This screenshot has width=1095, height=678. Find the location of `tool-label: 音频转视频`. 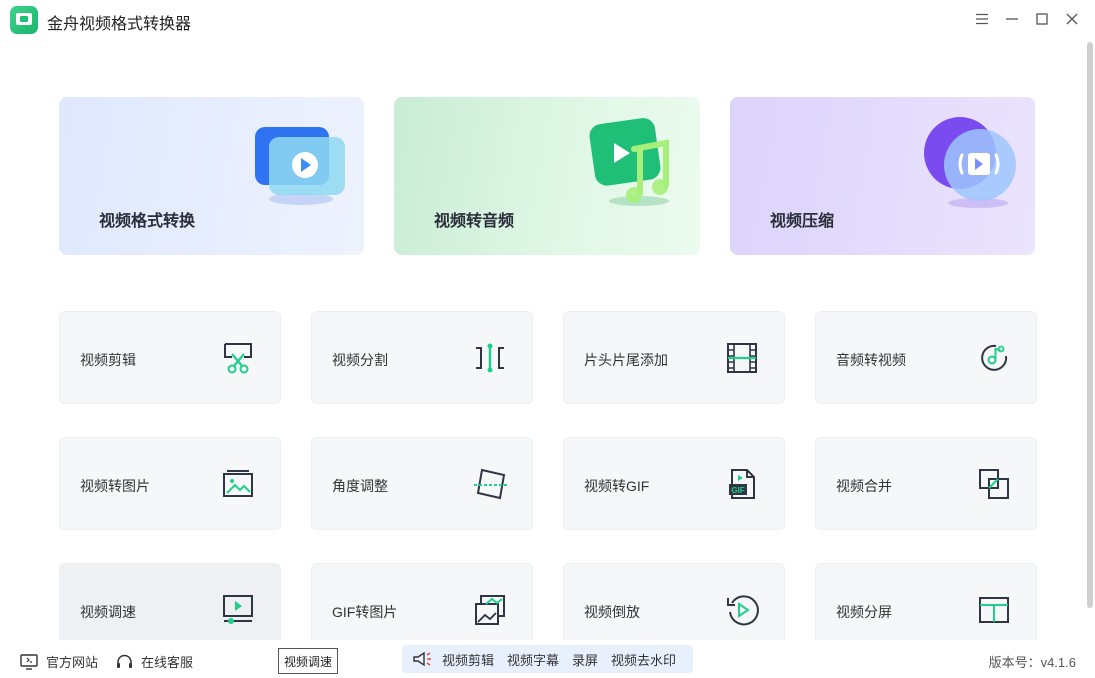

tool-label: 音频转视频 is located at coordinates (871, 360).